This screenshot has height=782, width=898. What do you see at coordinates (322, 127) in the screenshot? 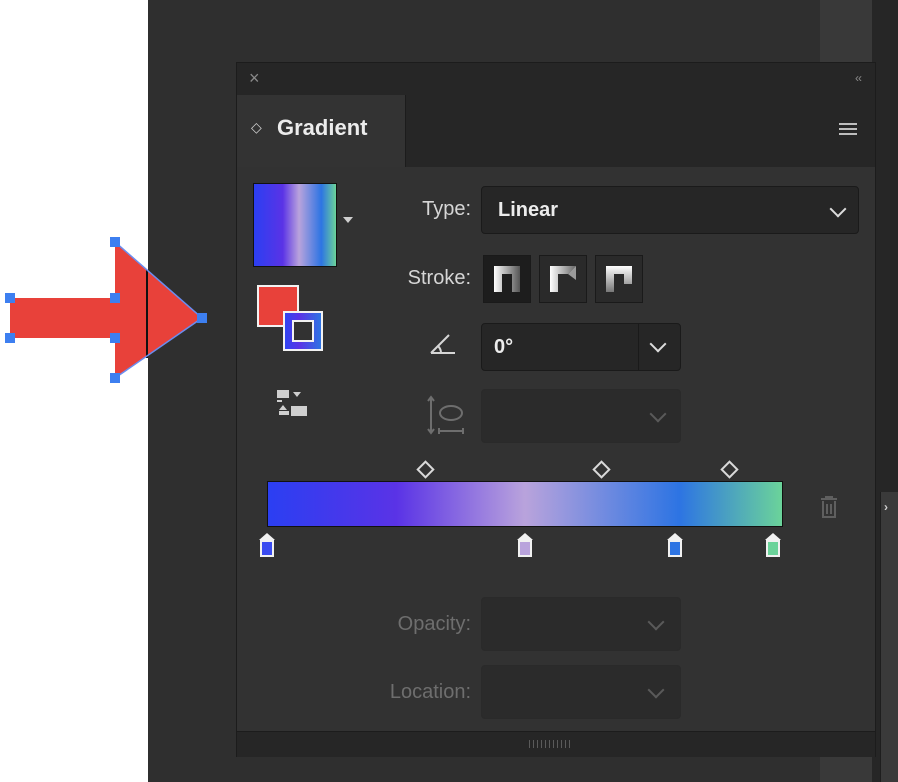
I see `panel-title: Gradient` at bounding box center [322, 127].